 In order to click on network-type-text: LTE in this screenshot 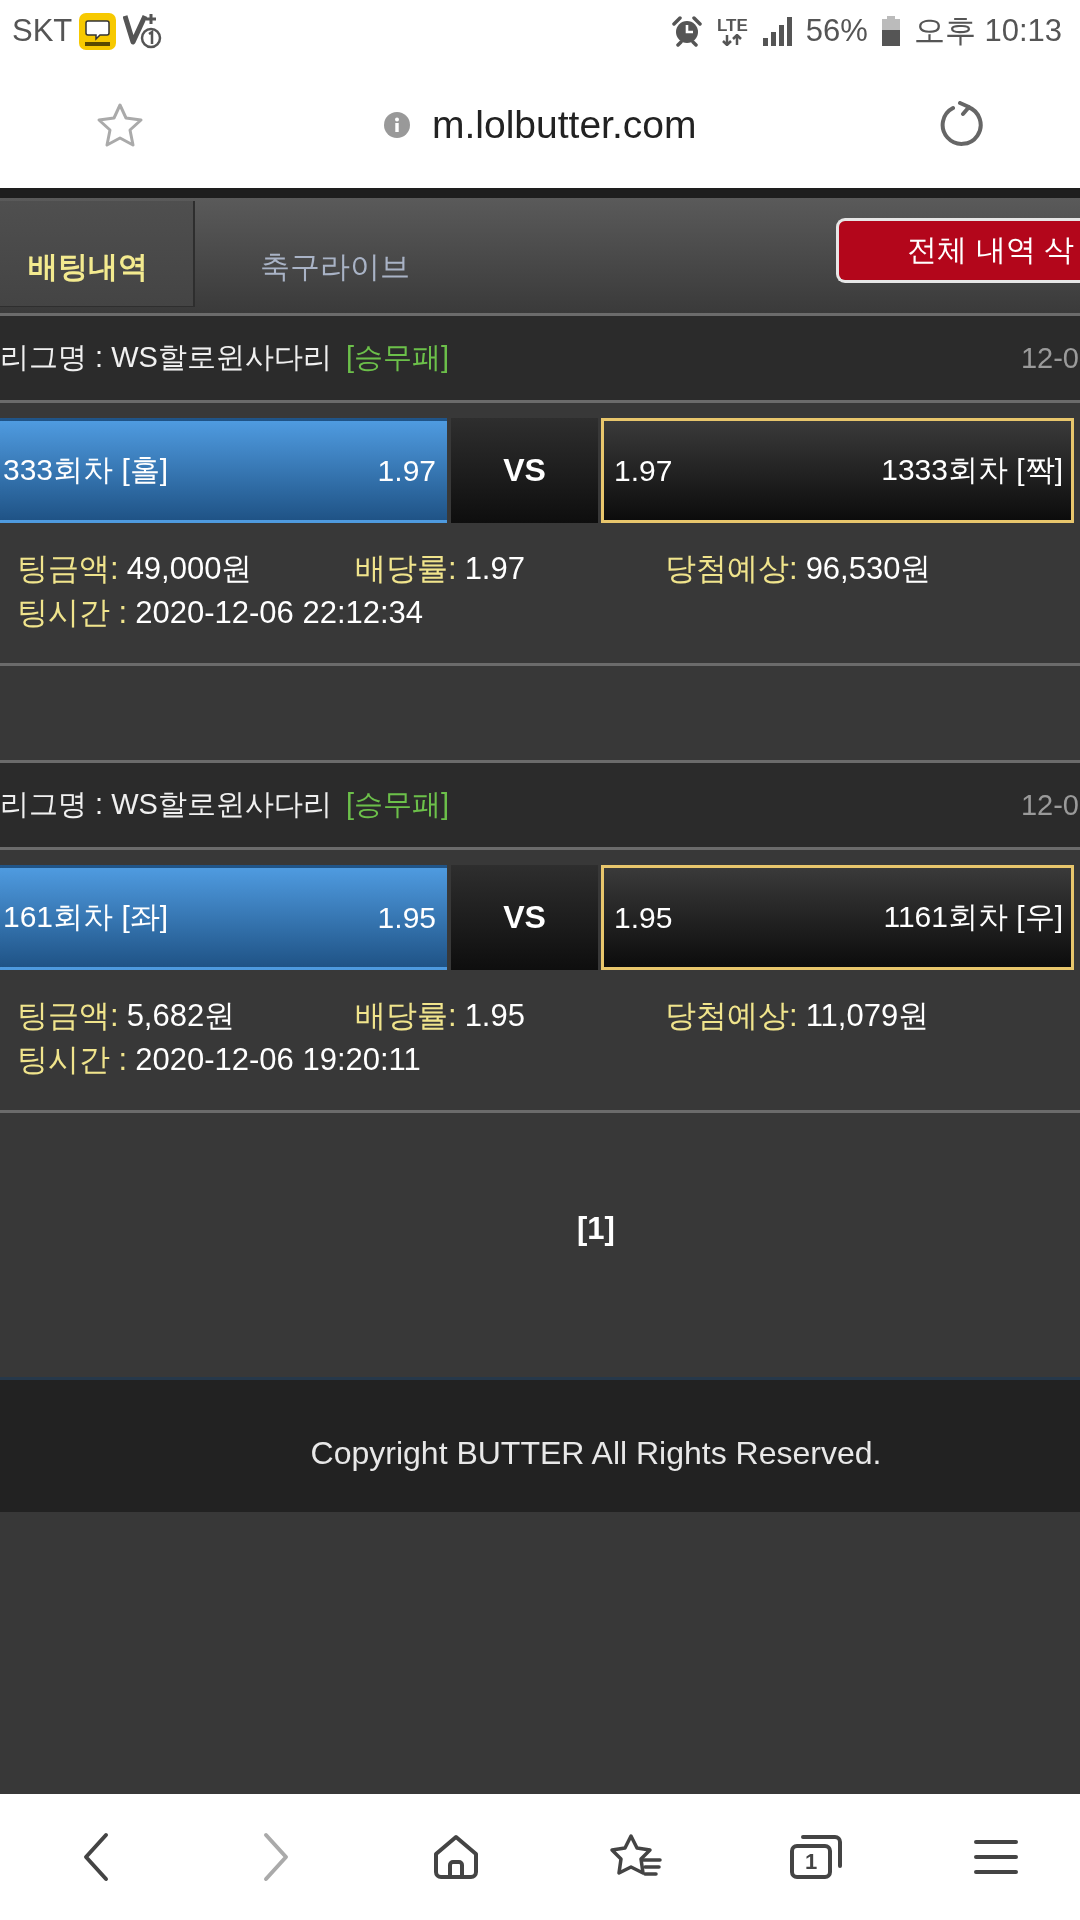, I will do `click(732, 25)`.